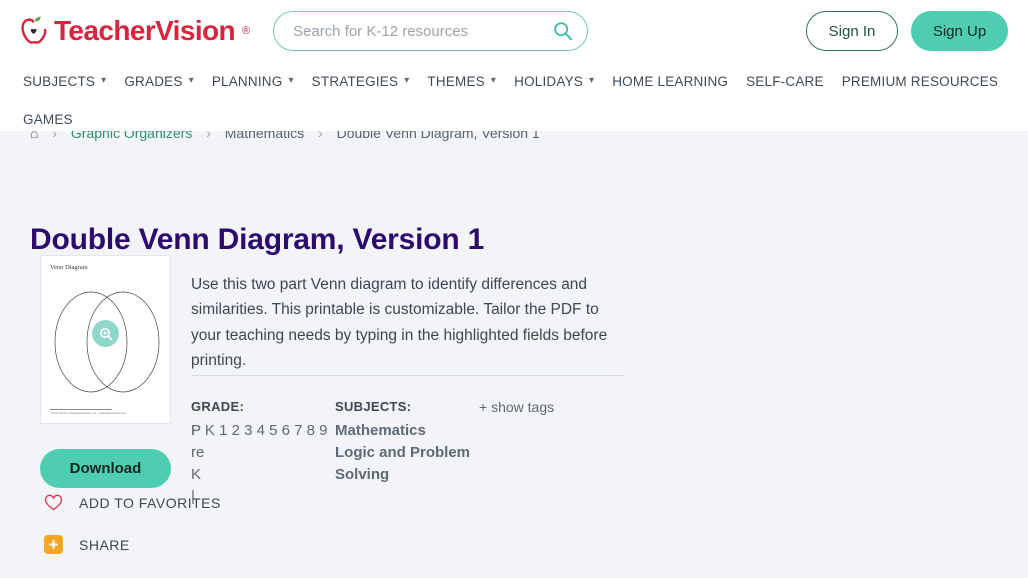 The height and width of the screenshot is (578, 1028). Describe the element at coordinates (247, 81) in the screenshot. I see `nav-label: PLANNING` at that location.